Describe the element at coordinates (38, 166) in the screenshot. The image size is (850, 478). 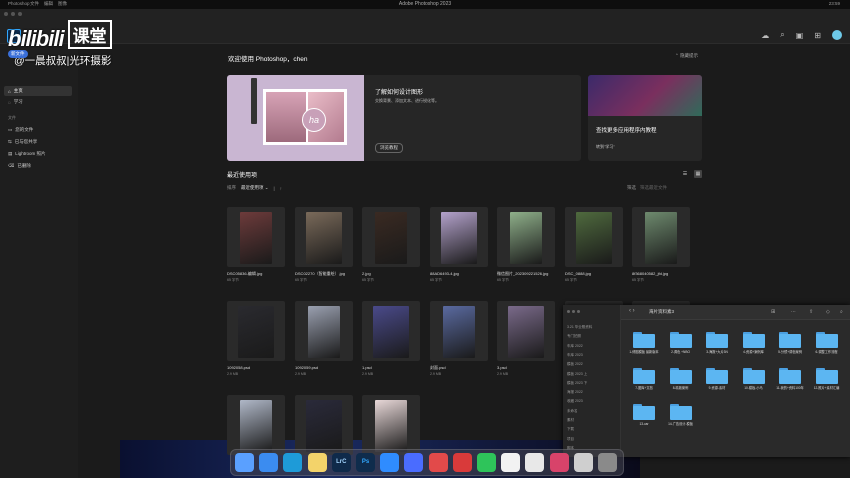
I see `sidebar-item-deleted: ⌫ 已删除` at that location.